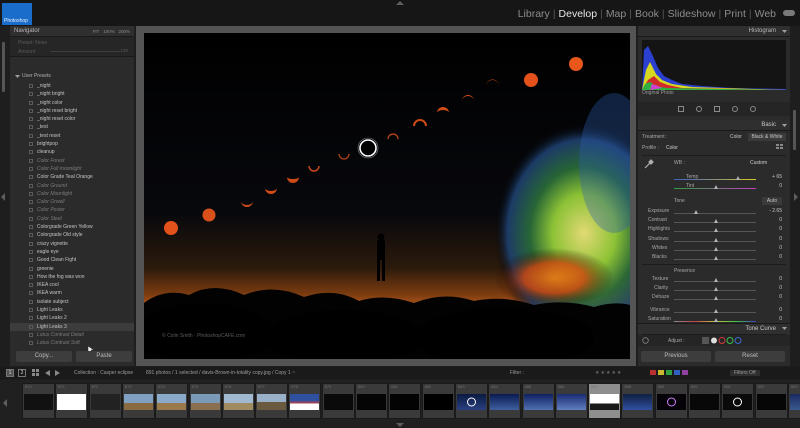 This screenshot has height=428, width=800. I want to click on preset-item: _night, so click(72, 86).